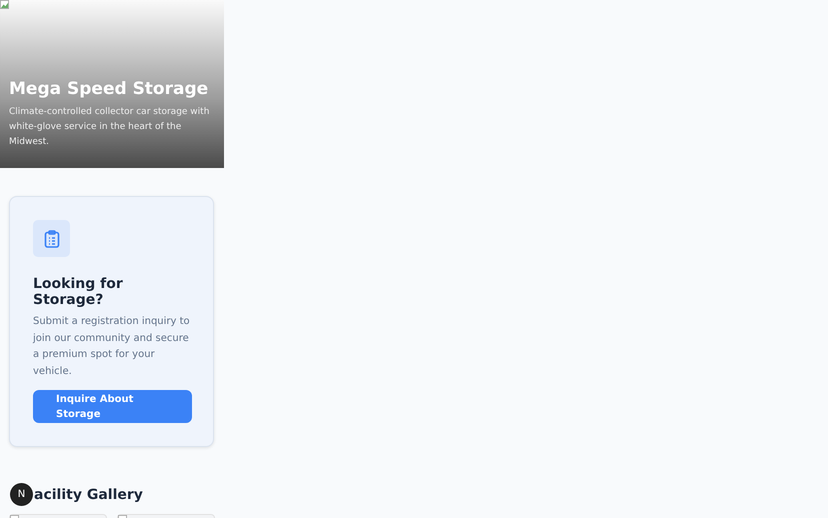  What do you see at coordinates (109, 127) in the screenshot?
I see `hero-subtitle: Climate-controlled collector car storage with white-glove service in the heart of the Midwest.` at bounding box center [109, 127].